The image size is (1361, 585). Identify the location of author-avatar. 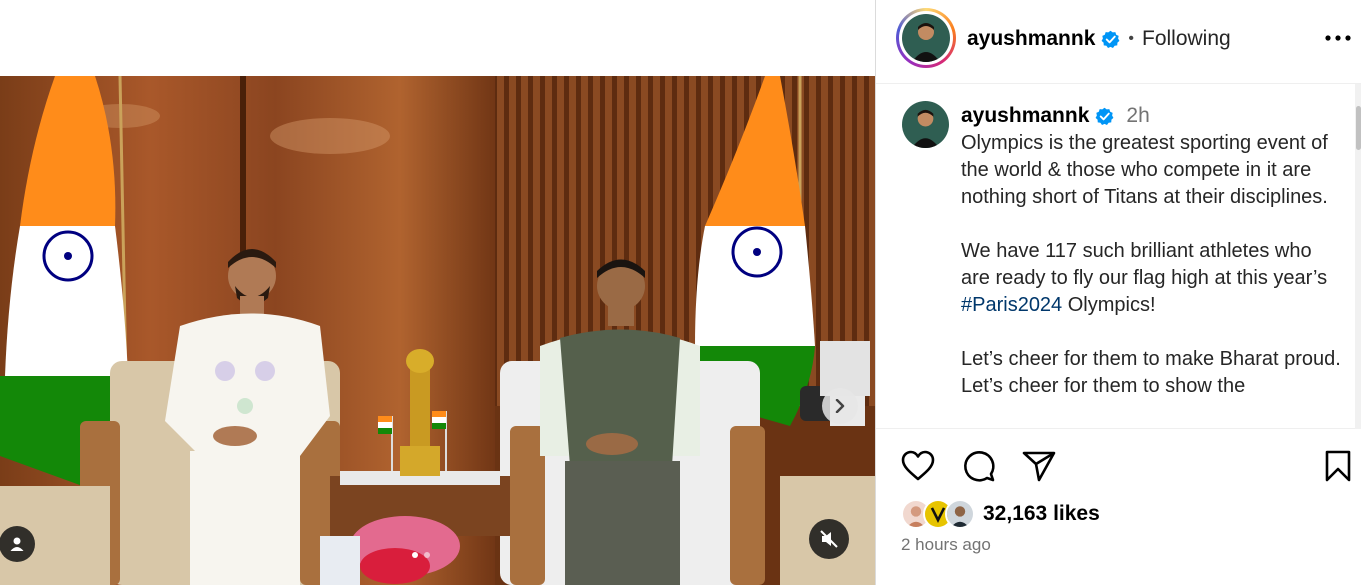
(926, 38).